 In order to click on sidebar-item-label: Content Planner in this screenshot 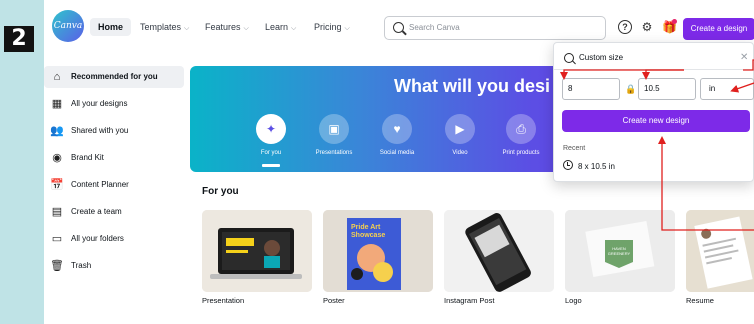, I will do `click(100, 184)`.